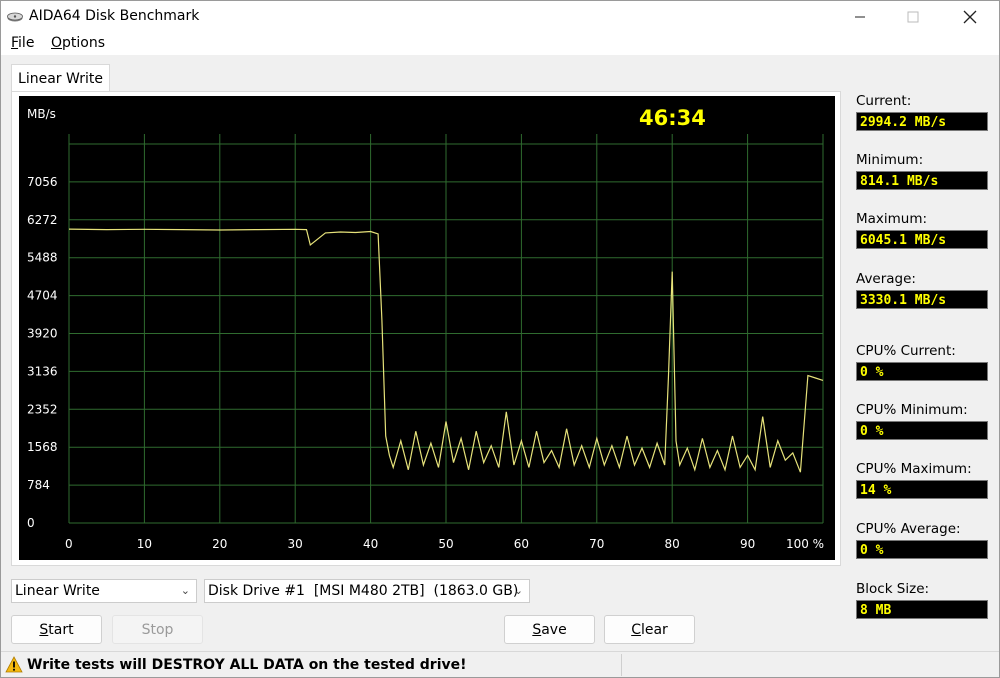  What do you see at coordinates (60, 78) in the screenshot?
I see `tab-linear-write: Linear Write` at bounding box center [60, 78].